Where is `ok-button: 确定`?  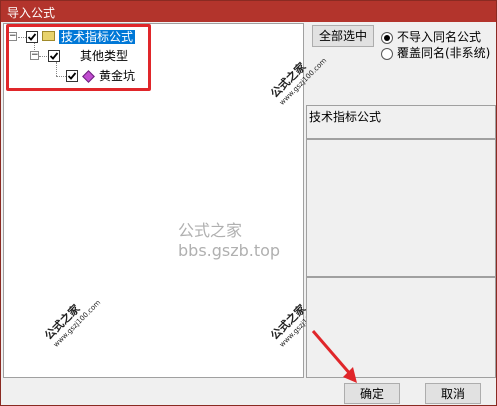
ok-button: 确定 is located at coordinates (372, 393).